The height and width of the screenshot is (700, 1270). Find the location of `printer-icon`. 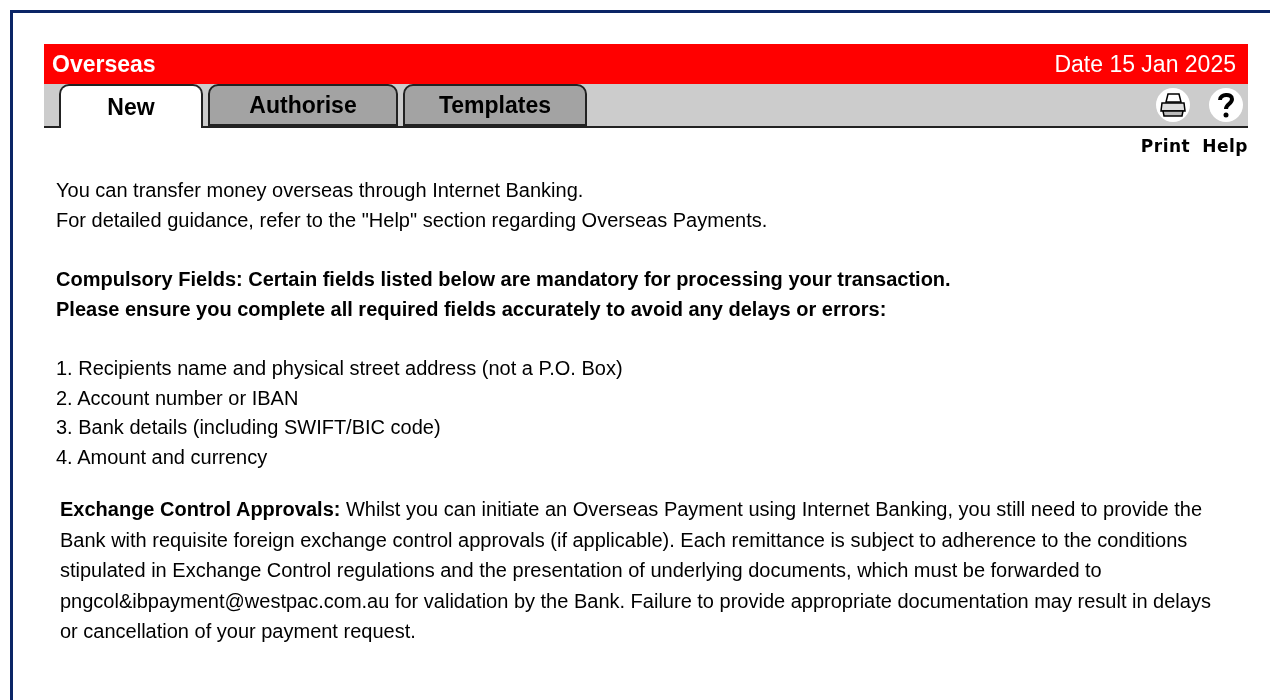

printer-icon is located at coordinates (1173, 105).